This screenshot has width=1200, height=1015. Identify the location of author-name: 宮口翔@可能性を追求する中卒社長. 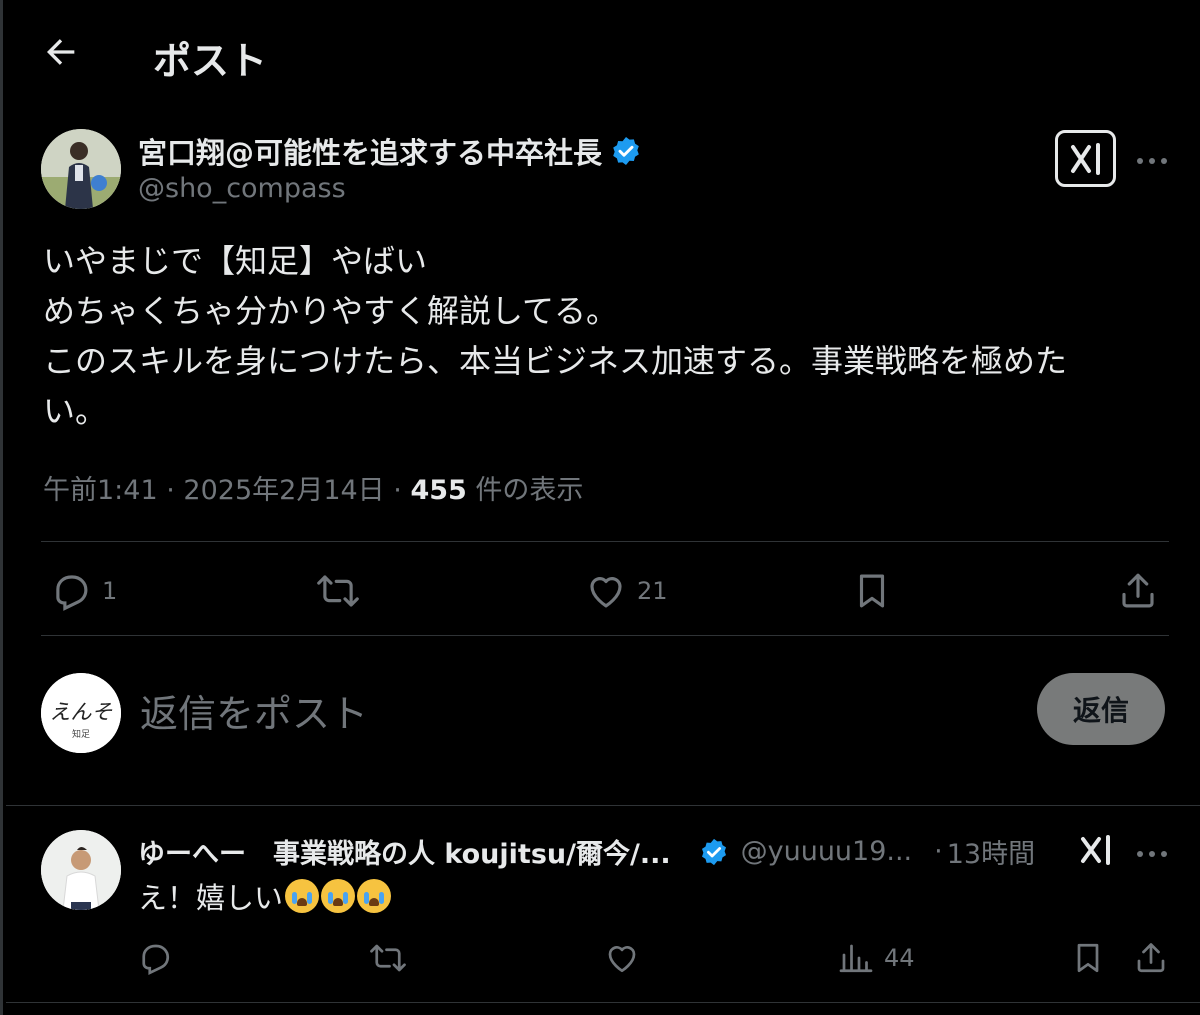
(370, 151).